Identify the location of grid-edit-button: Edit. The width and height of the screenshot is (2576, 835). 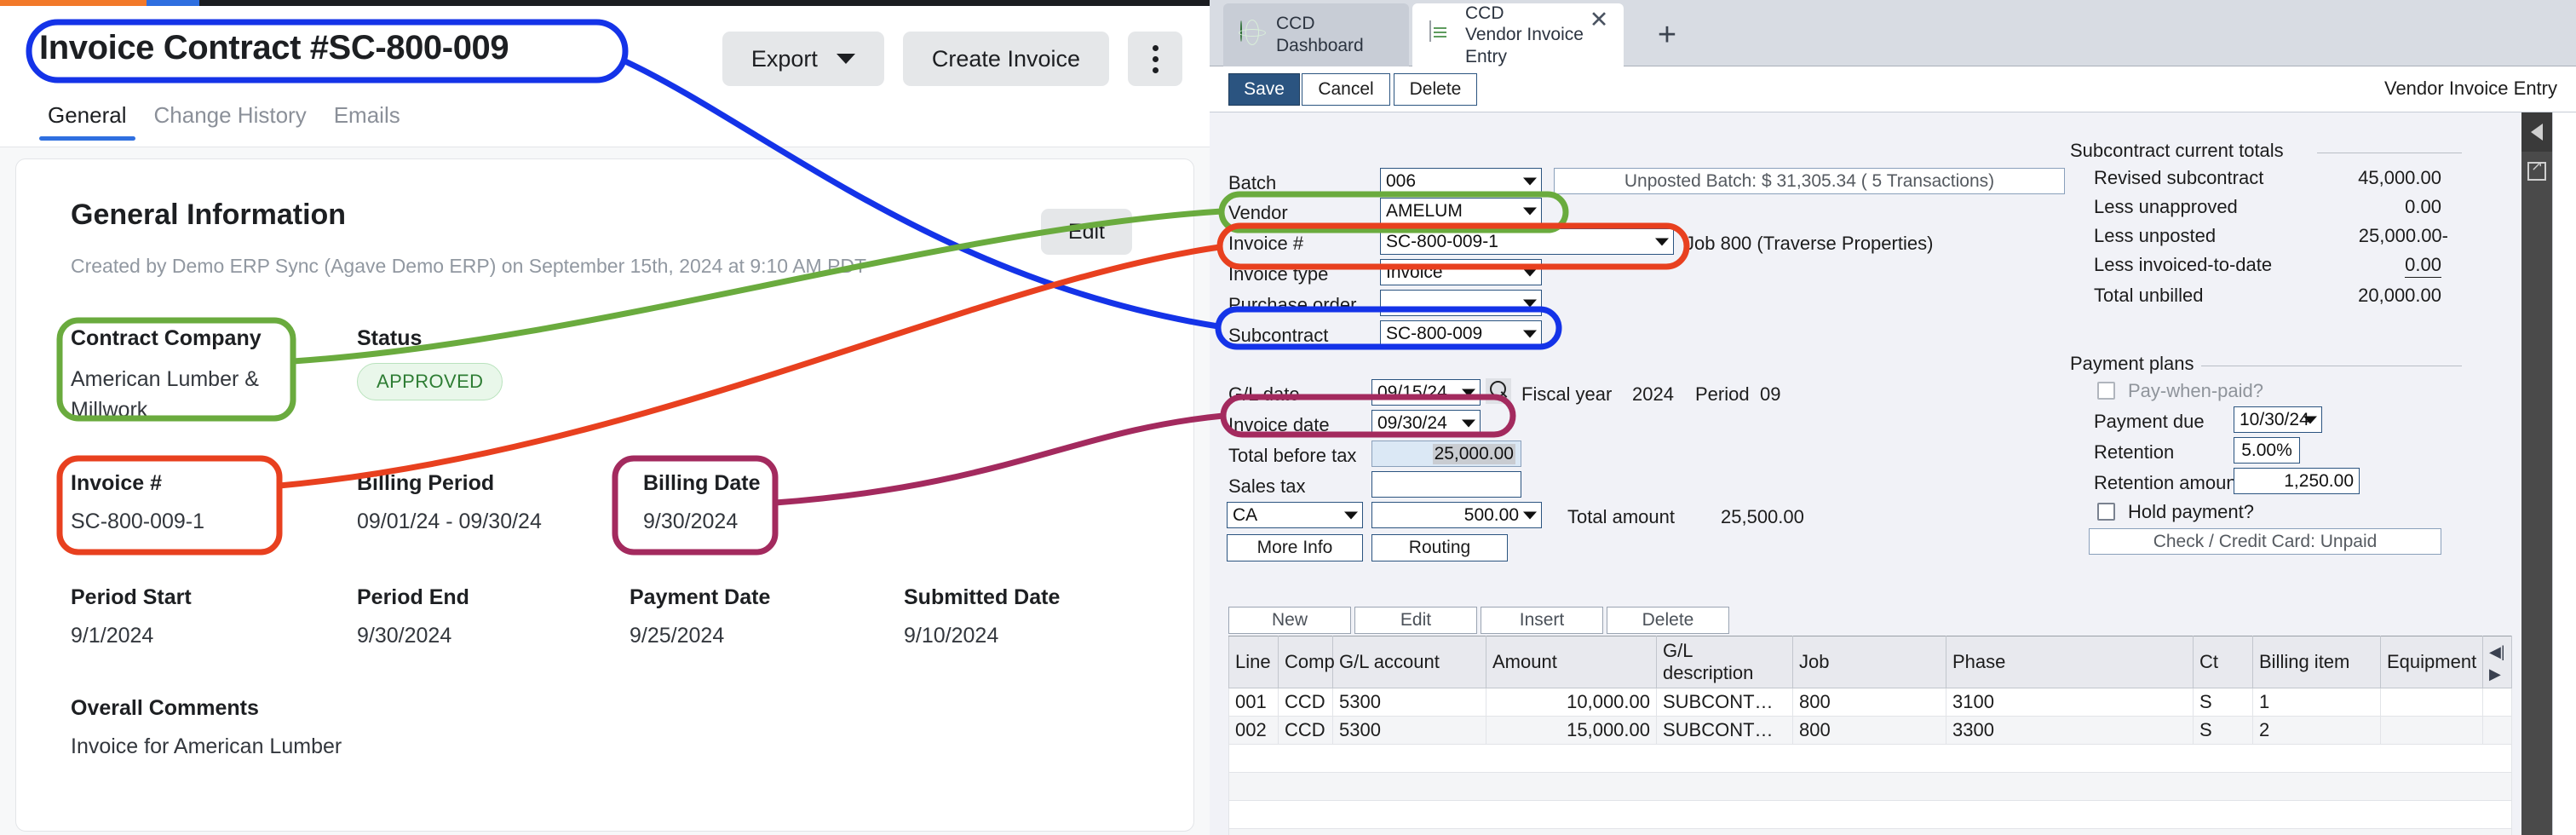
(1416, 620).